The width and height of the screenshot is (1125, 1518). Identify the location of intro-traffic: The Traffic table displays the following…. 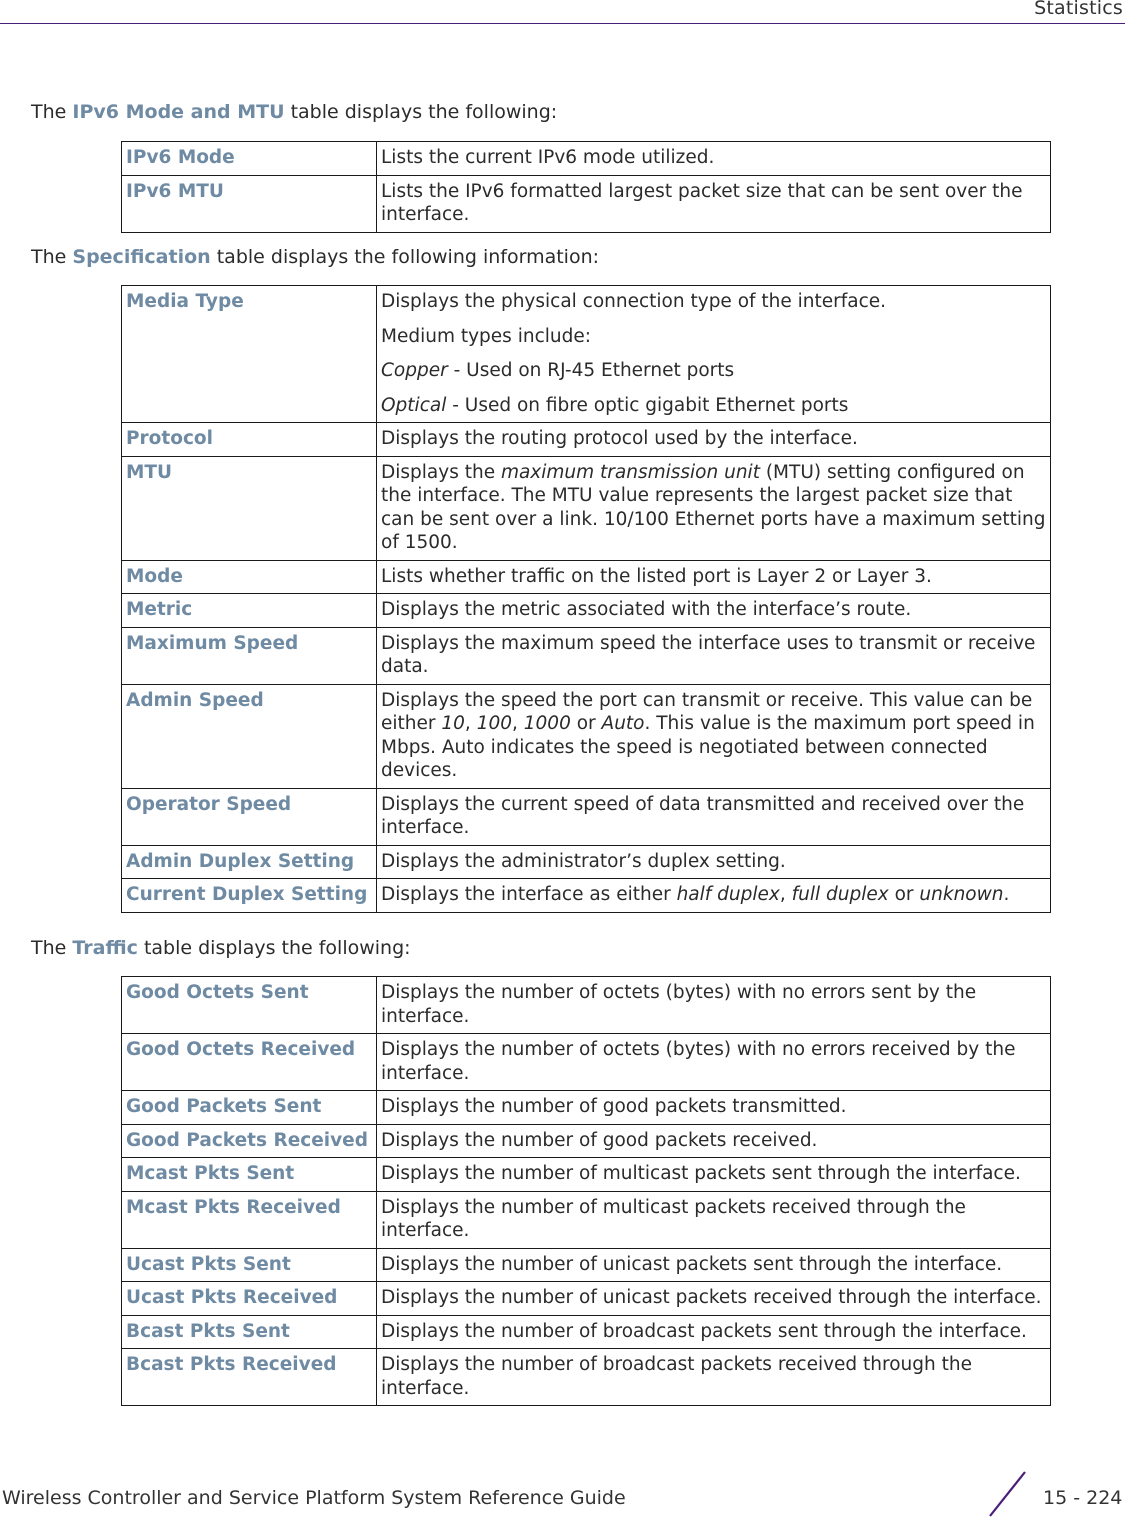
(221, 948).